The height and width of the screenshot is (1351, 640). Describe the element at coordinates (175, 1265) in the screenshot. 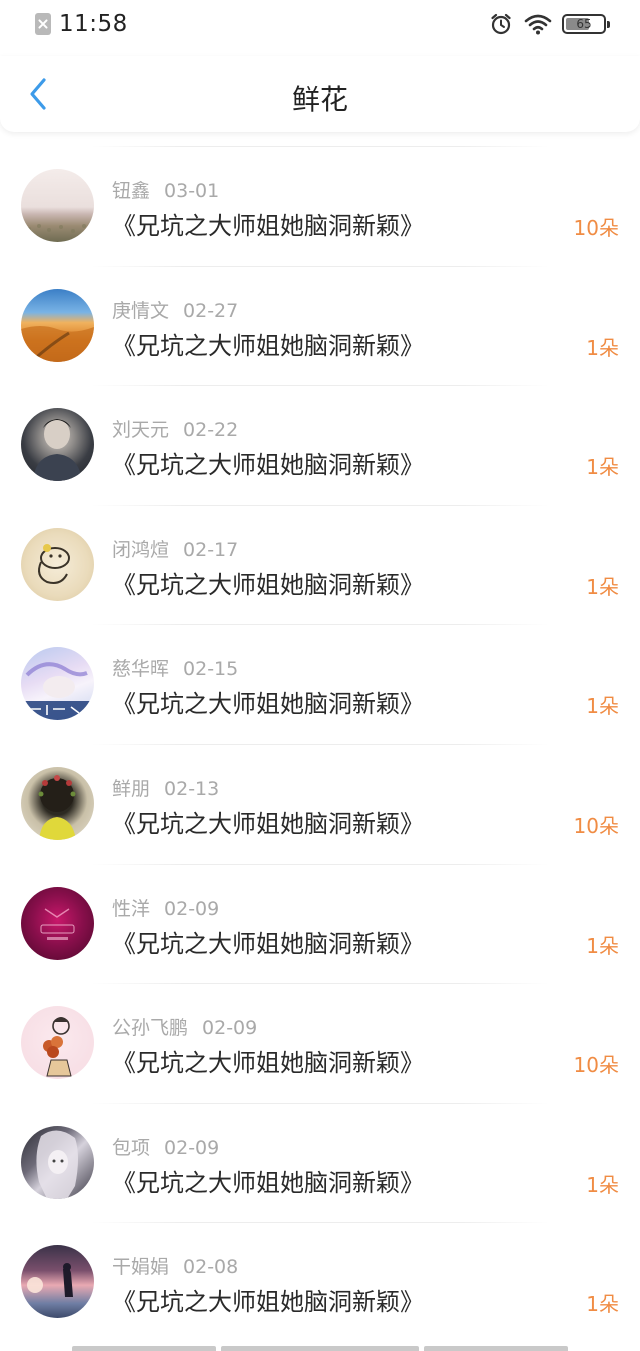

I see `gift-meta: 干娟娟 02-08` at that location.